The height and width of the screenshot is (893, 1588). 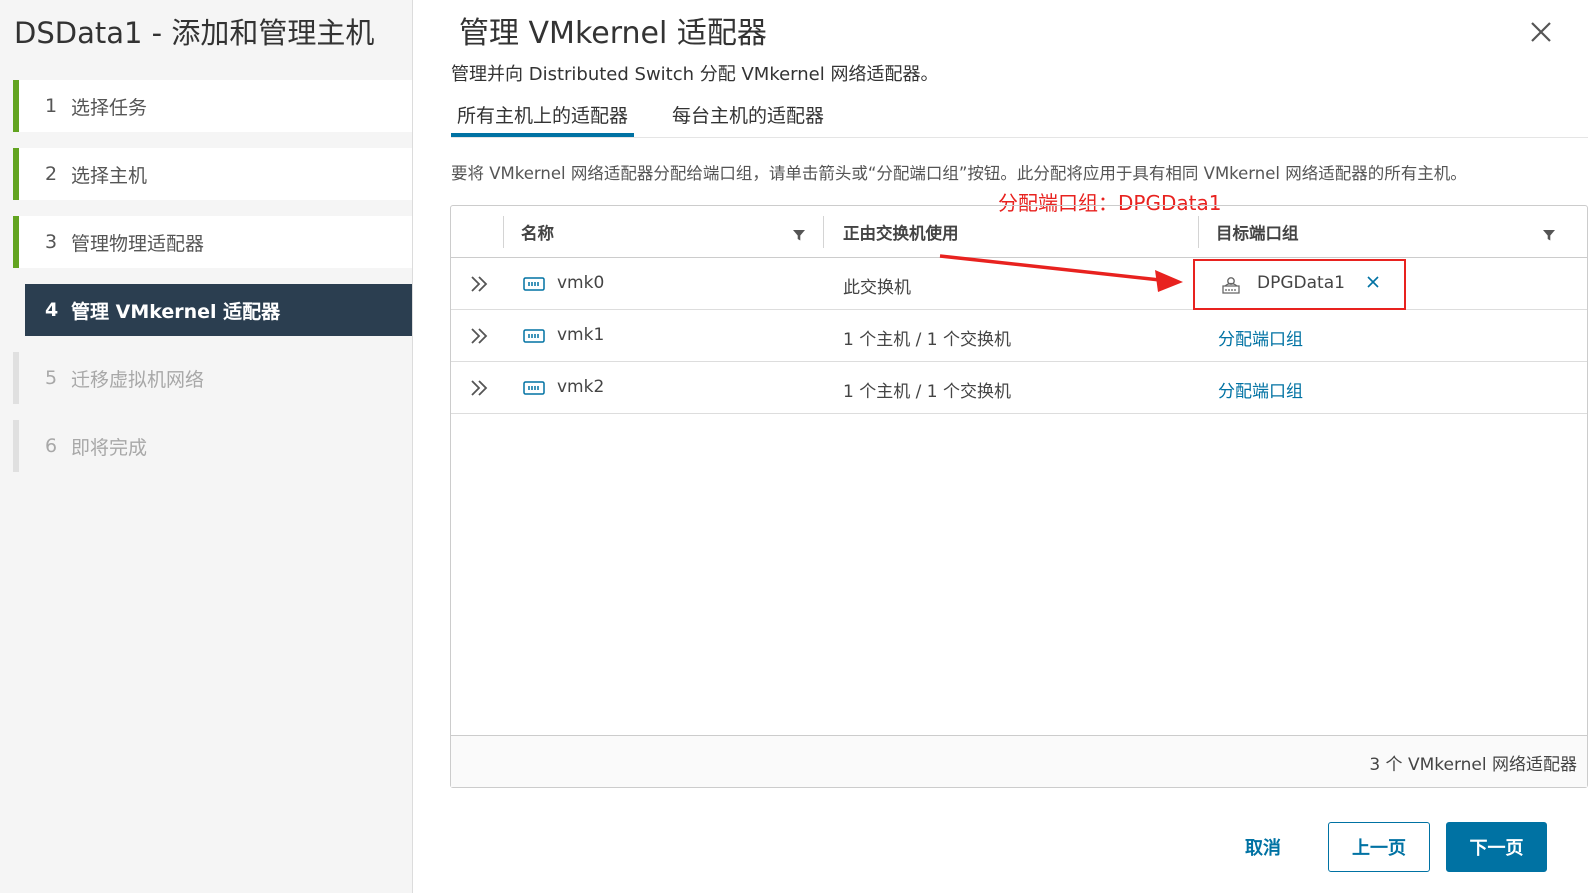 What do you see at coordinates (877, 288) in the screenshot?
I see `in-use-by: 此交换机` at bounding box center [877, 288].